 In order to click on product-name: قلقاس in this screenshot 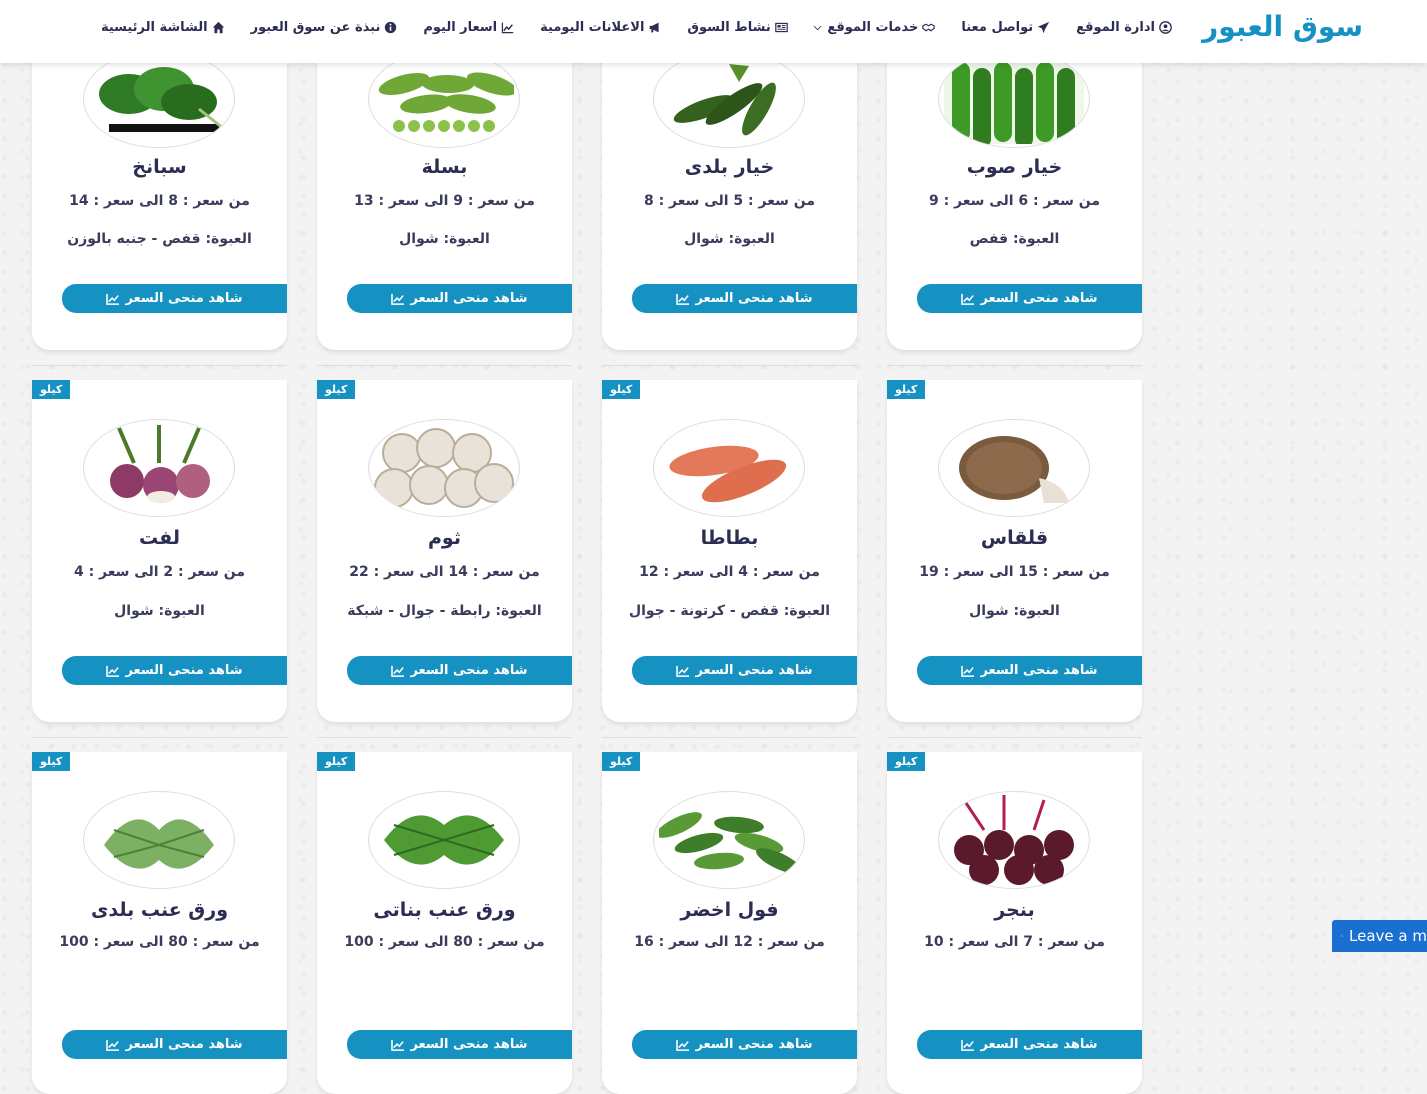, I will do `click(1014, 538)`.